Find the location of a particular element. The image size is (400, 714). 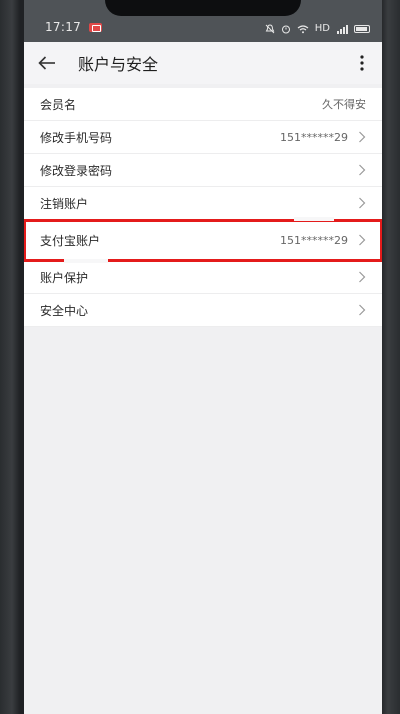

wifi-icon is located at coordinates (303, 28).